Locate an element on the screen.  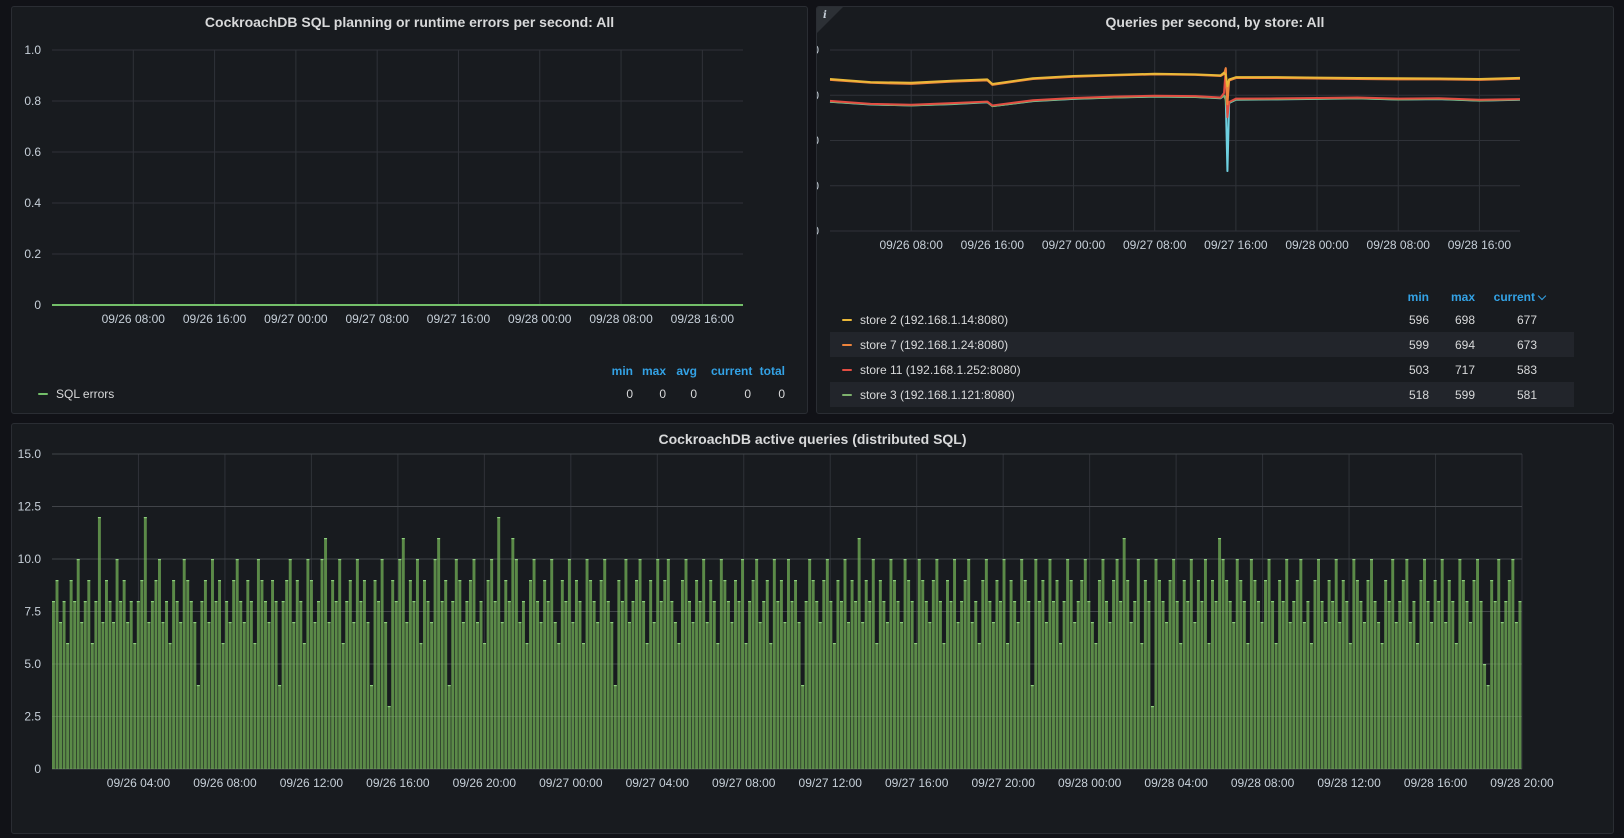
legend-header-max: max is located at coordinates (1455, 297).